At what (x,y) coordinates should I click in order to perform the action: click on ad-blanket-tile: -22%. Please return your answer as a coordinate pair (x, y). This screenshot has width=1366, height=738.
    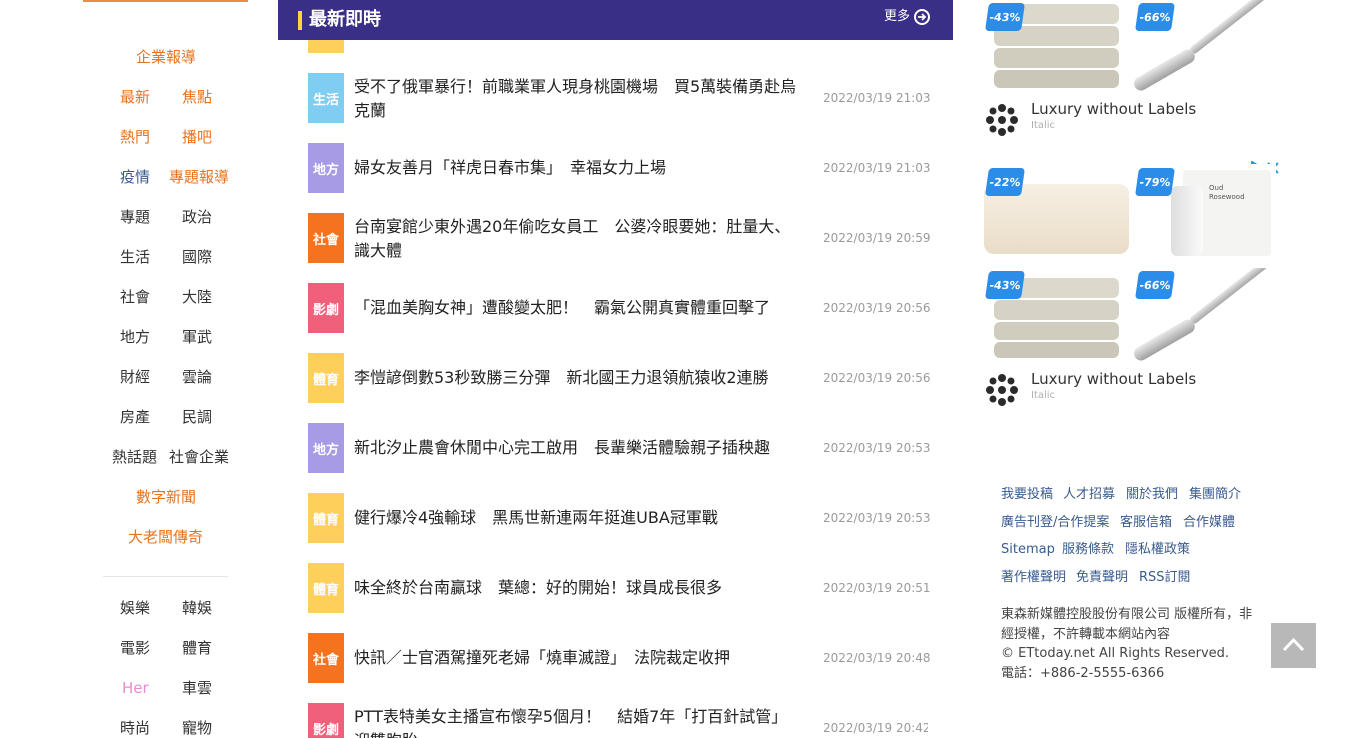
    Looking at the image, I should click on (1056, 213).